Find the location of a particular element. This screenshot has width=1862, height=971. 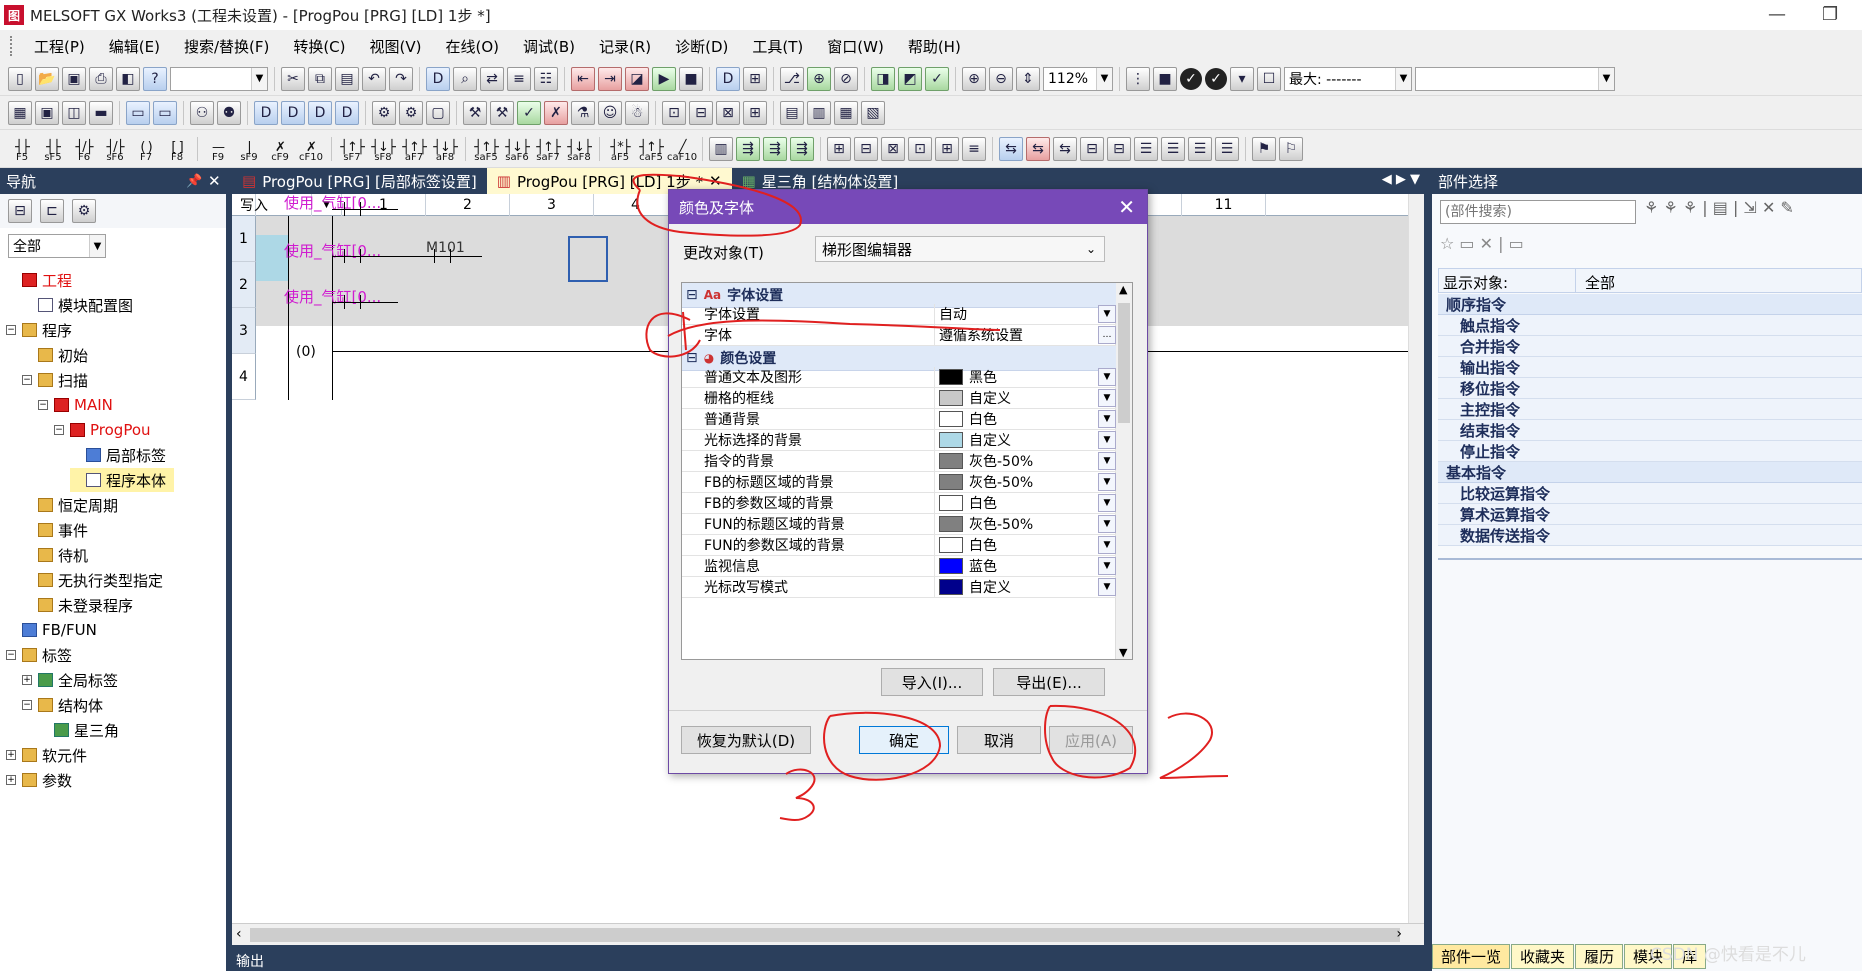

parts-item: 触点指令 is located at coordinates (1650, 325).